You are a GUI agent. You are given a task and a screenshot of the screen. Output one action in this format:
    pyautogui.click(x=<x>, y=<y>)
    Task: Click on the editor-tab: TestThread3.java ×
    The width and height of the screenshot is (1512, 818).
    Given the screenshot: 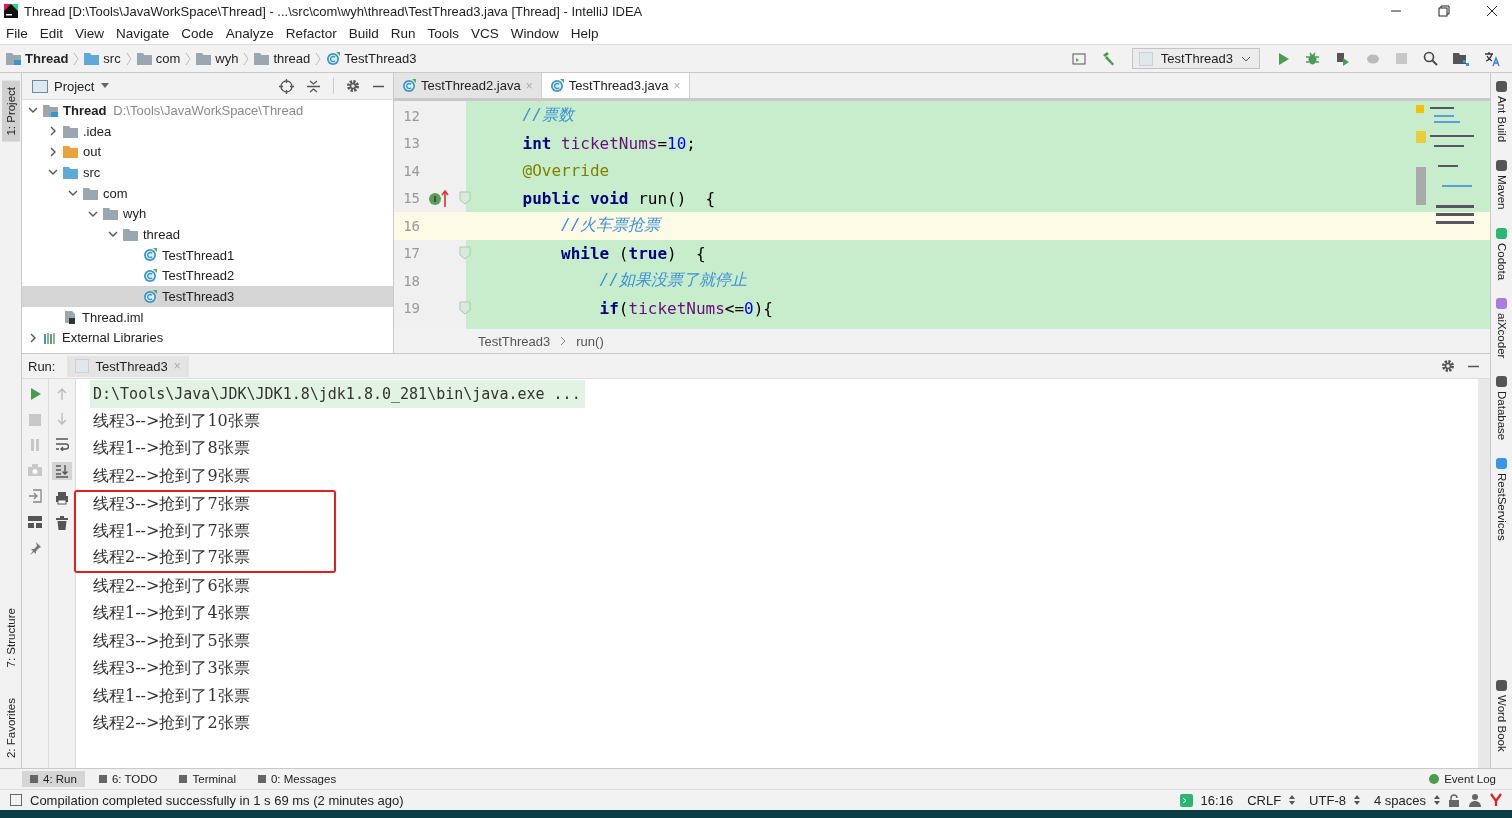 What is the action you would take?
    pyautogui.click(x=615, y=85)
    